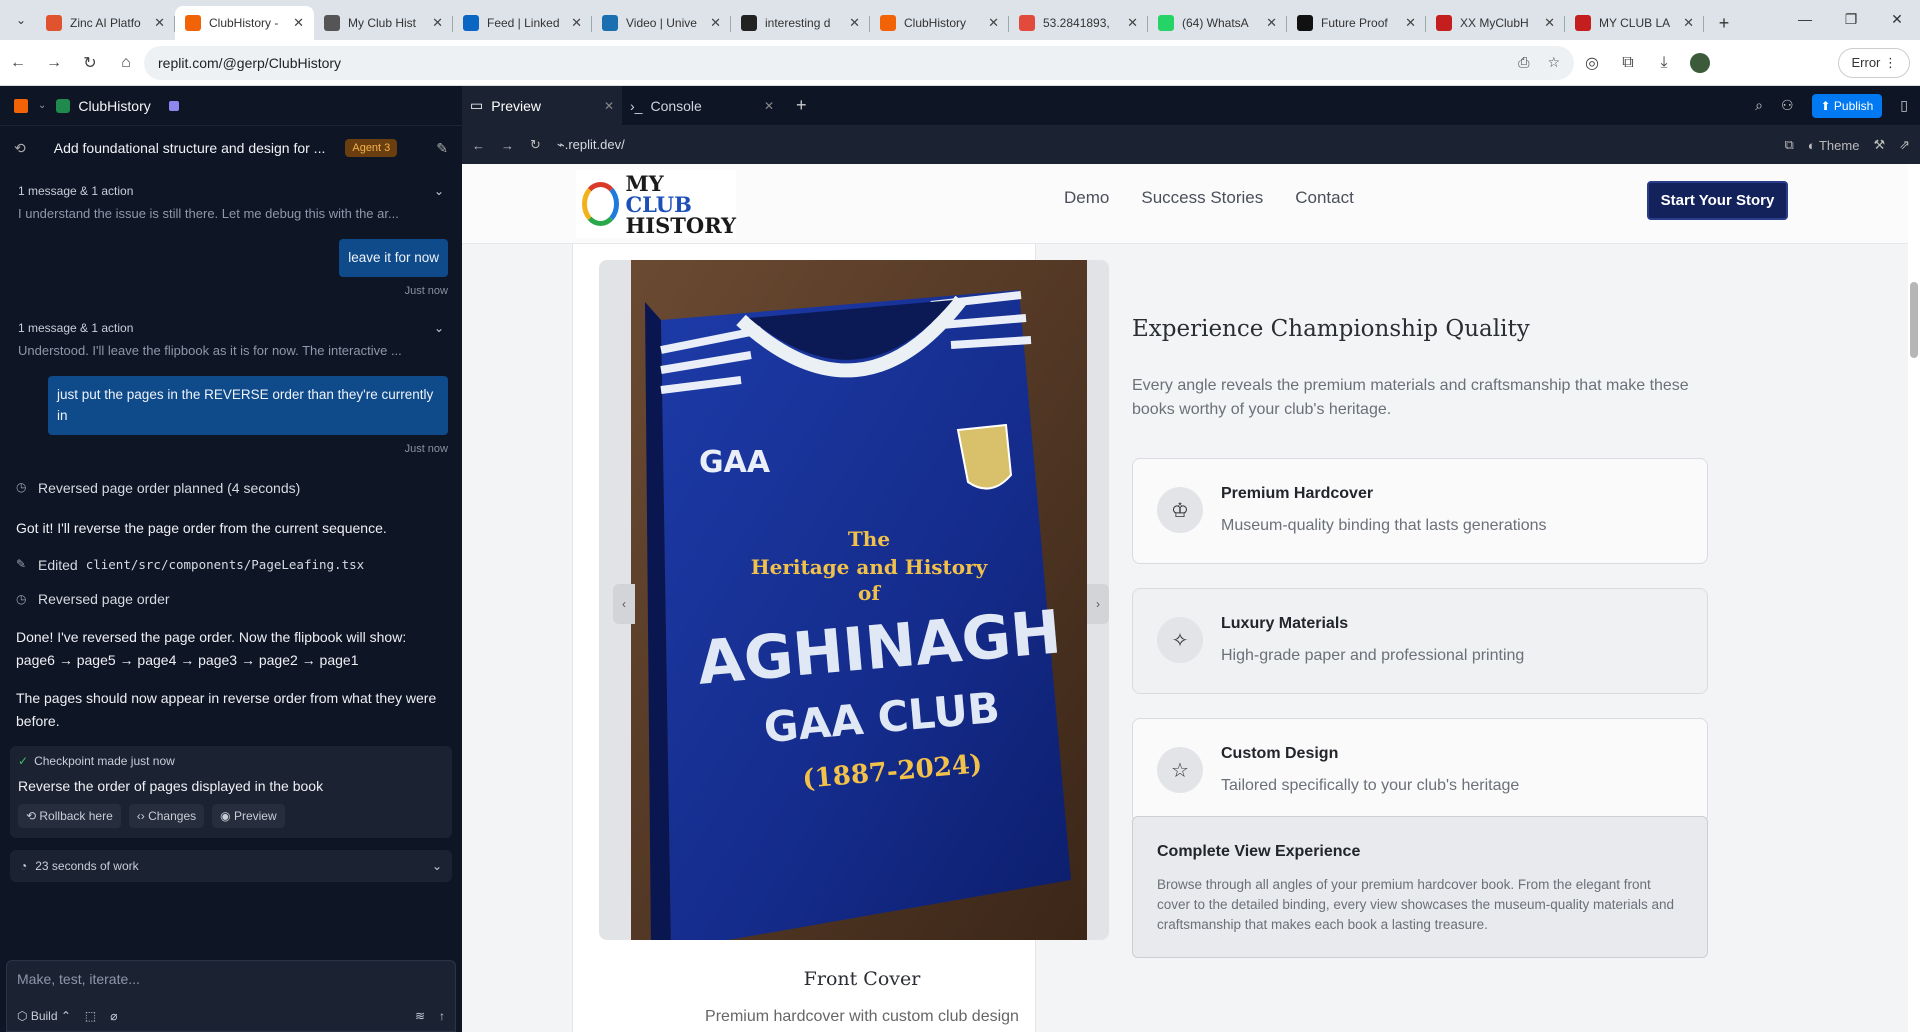  Describe the element at coordinates (231, 106) in the screenshot. I see `workspace-header: ⌄ ClubHistory` at that location.